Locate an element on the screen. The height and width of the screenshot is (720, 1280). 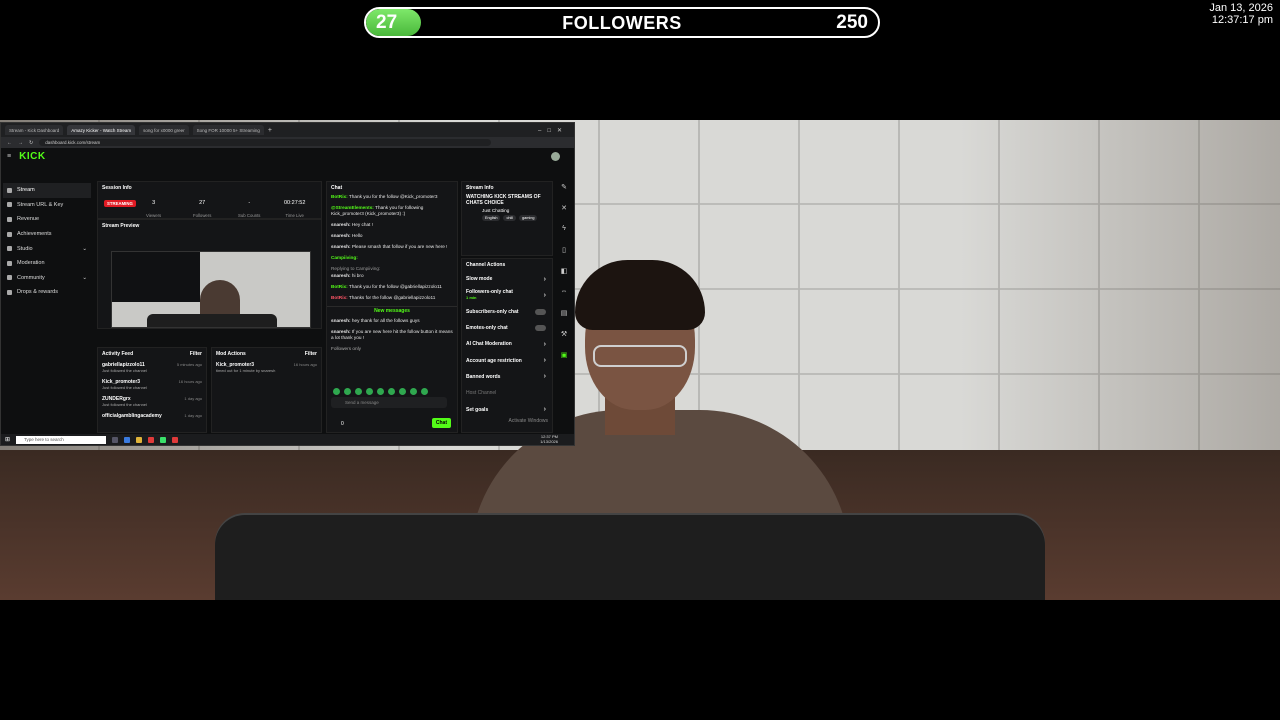
sidebar-item-drops: Drops & rewards is located at coordinates (47, 292).